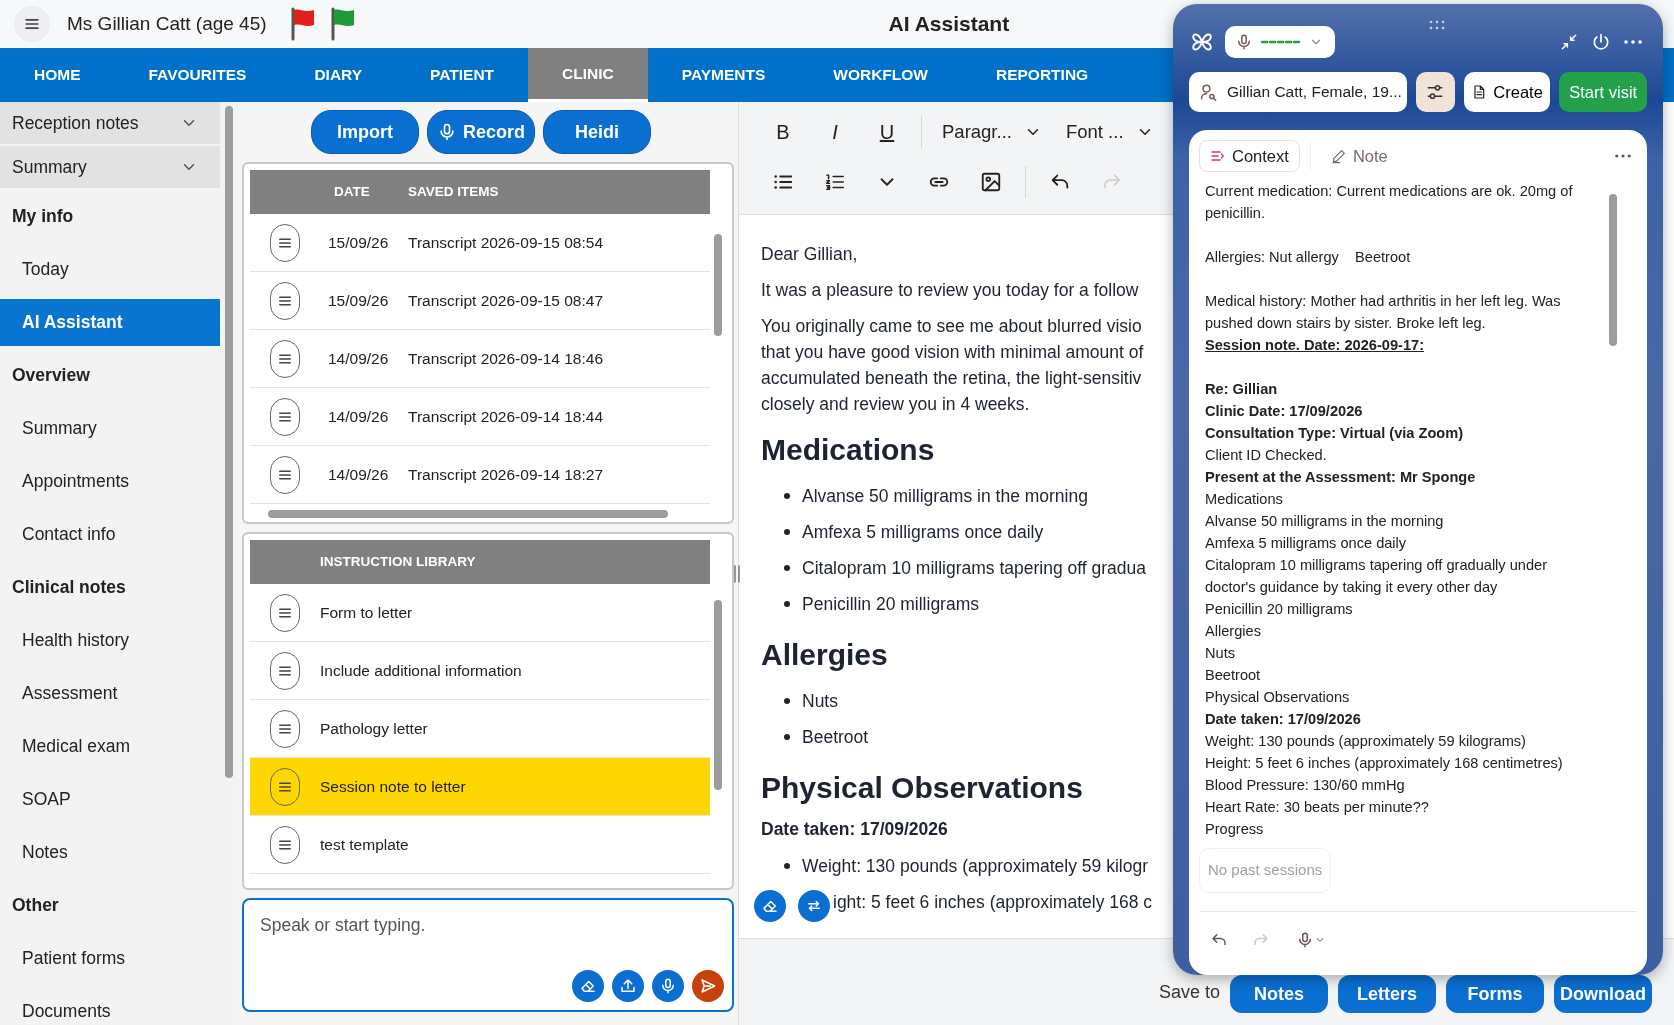 This screenshot has width=1674, height=1025. I want to click on sidebar-item: Health history, so click(110, 640).